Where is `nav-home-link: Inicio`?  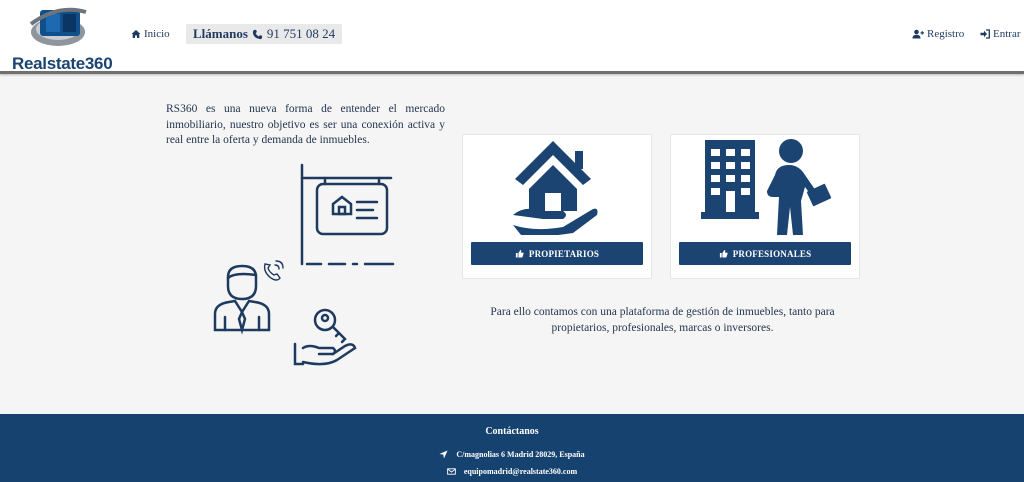
nav-home-link: Inicio is located at coordinates (150, 34).